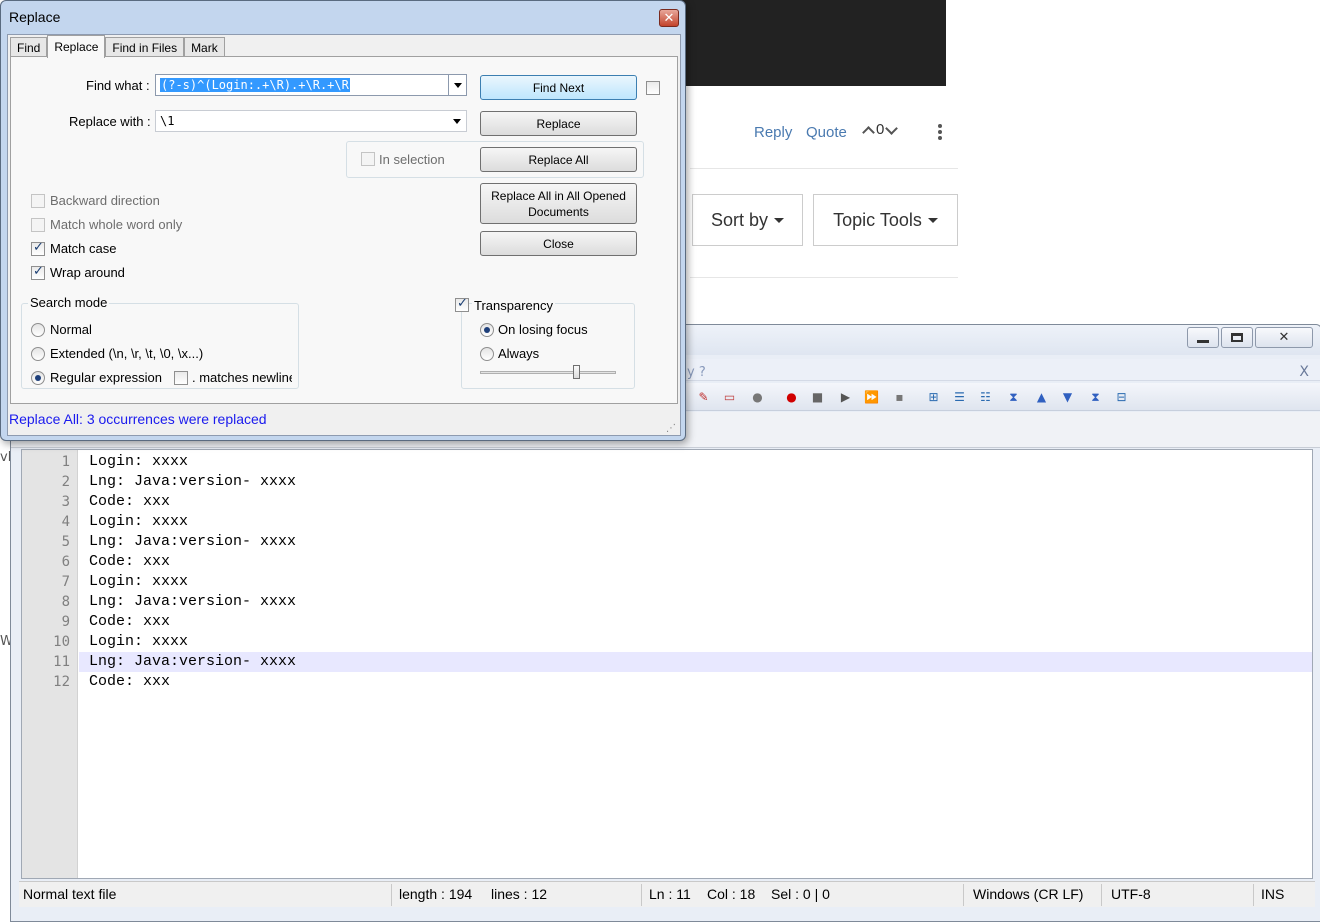  What do you see at coordinates (38, 330) in the screenshot?
I see `normal-radio` at bounding box center [38, 330].